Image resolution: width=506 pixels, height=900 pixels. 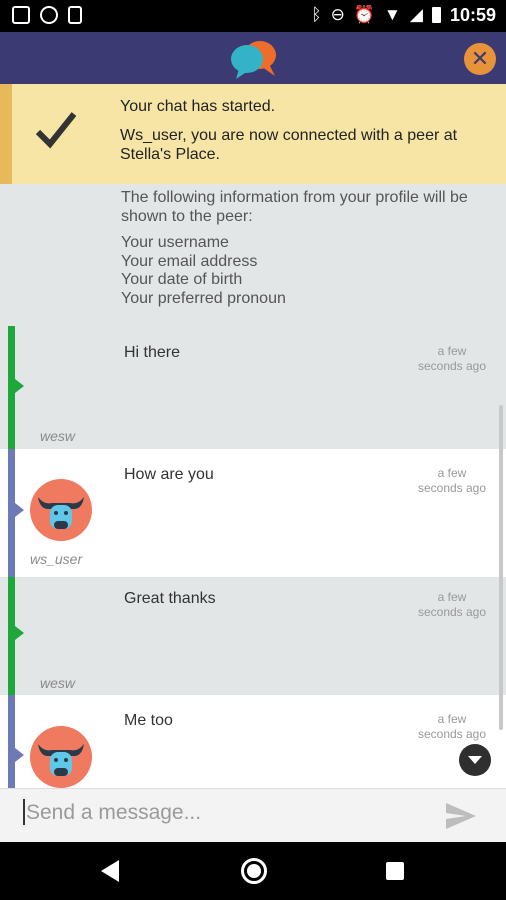 I want to click on app-bar, so click(x=253, y=58).